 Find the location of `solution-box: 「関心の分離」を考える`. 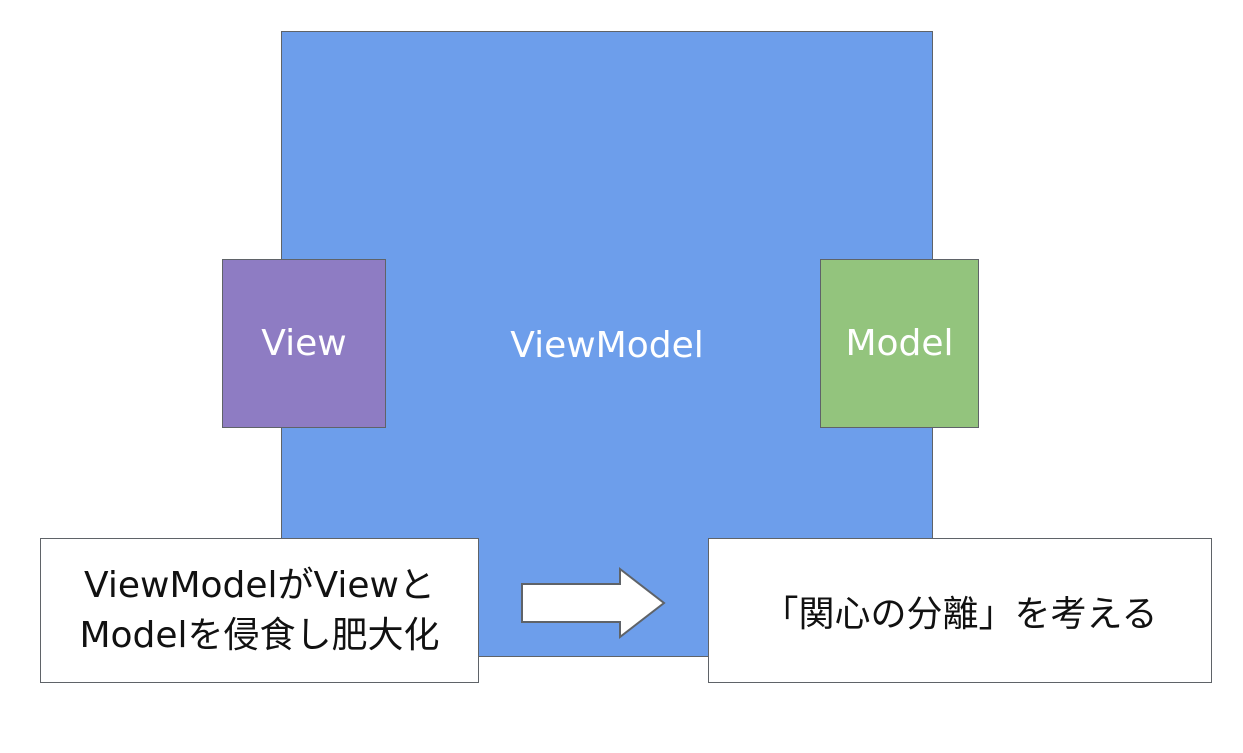

solution-box: 「関心の分離」を考える is located at coordinates (960, 610).